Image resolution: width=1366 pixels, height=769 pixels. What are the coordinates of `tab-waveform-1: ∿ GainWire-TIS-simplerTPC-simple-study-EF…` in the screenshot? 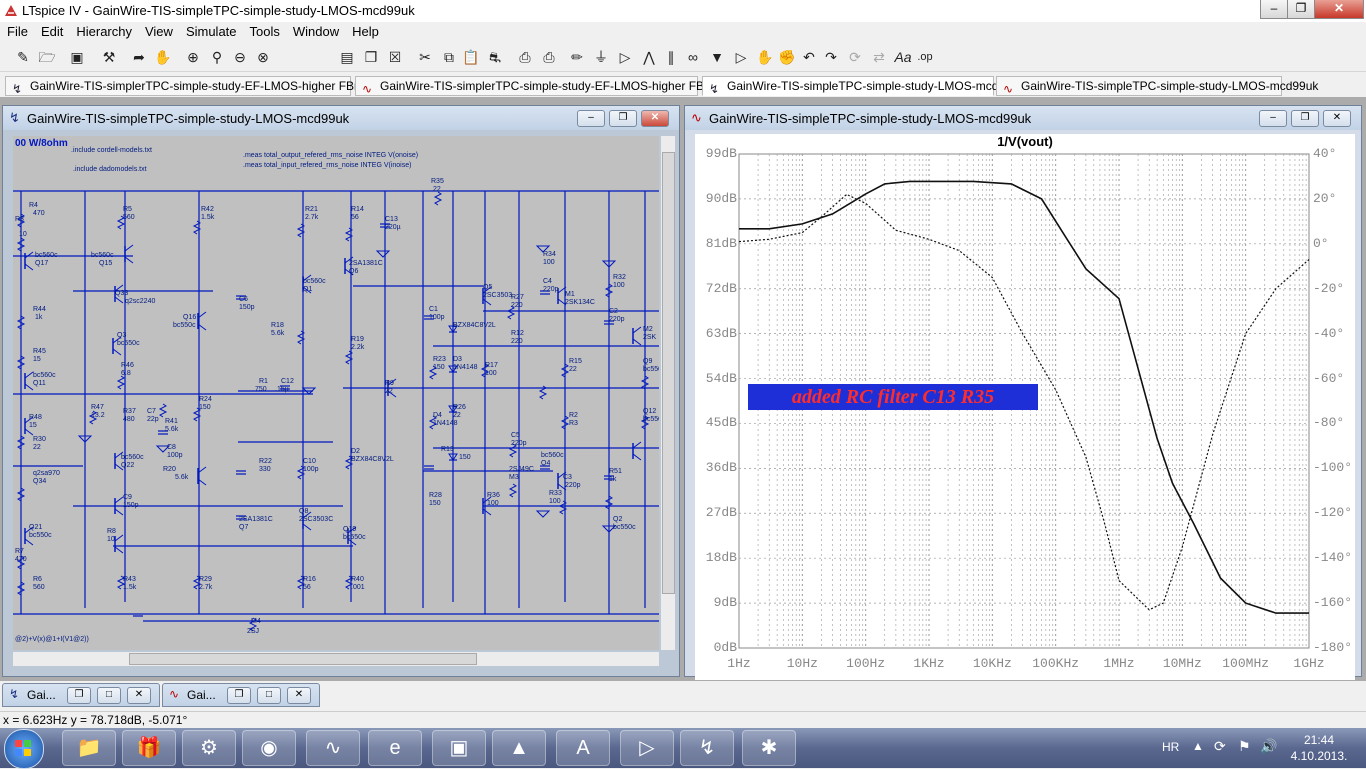 It's located at (552, 86).